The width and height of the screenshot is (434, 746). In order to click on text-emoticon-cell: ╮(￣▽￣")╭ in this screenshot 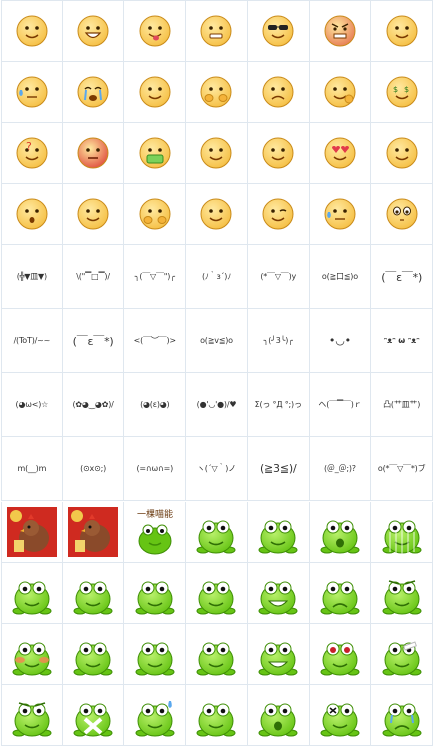, I will do `click(155, 277)`.